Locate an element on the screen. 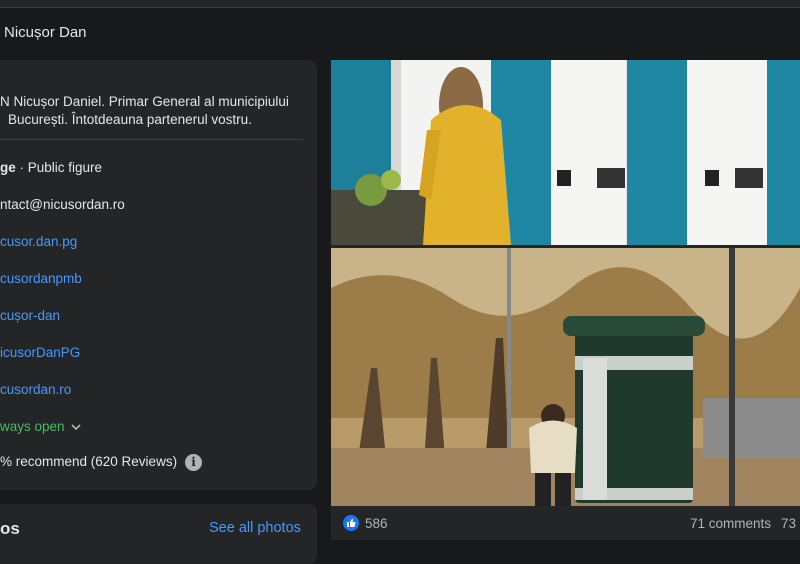 Image resolution: width=800 pixels, height=564 pixels. category-type: ge is located at coordinates (8, 167).